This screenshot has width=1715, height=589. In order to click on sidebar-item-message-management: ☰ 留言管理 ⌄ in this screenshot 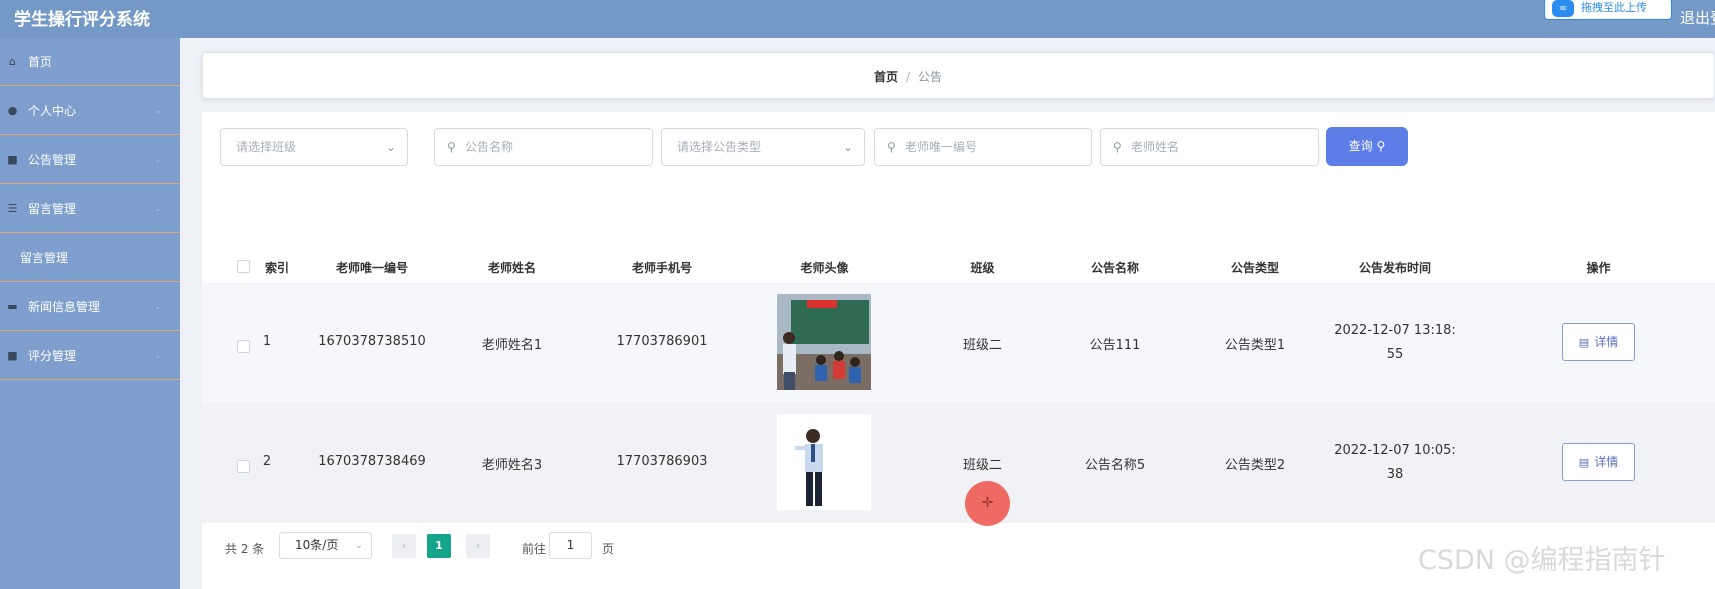, I will do `click(90, 209)`.